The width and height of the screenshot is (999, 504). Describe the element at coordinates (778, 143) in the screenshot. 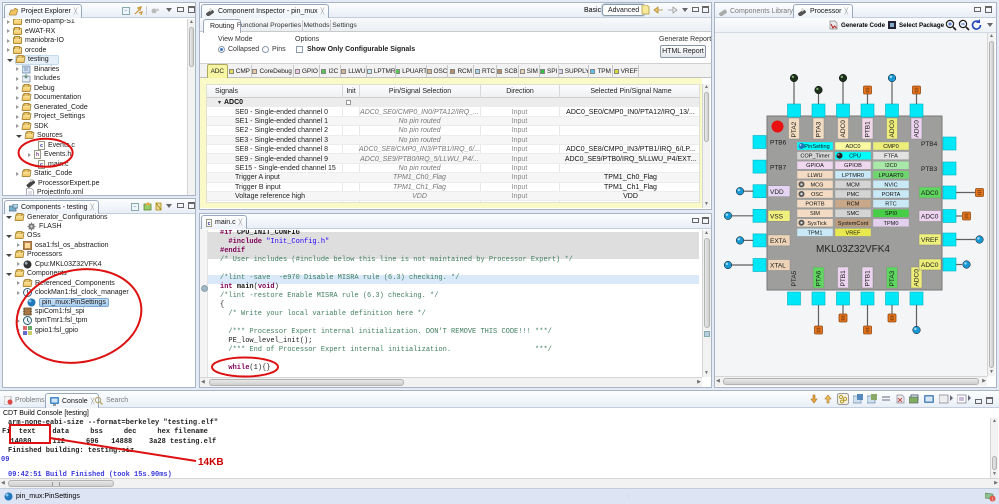

I see `svg-text: PTB6` at that location.